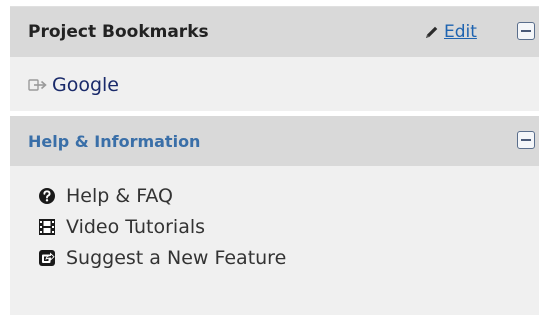 Image resolution: width=539 pixels, height=315 pixels. I want to click on question-circle-icon, so click(47, 195).